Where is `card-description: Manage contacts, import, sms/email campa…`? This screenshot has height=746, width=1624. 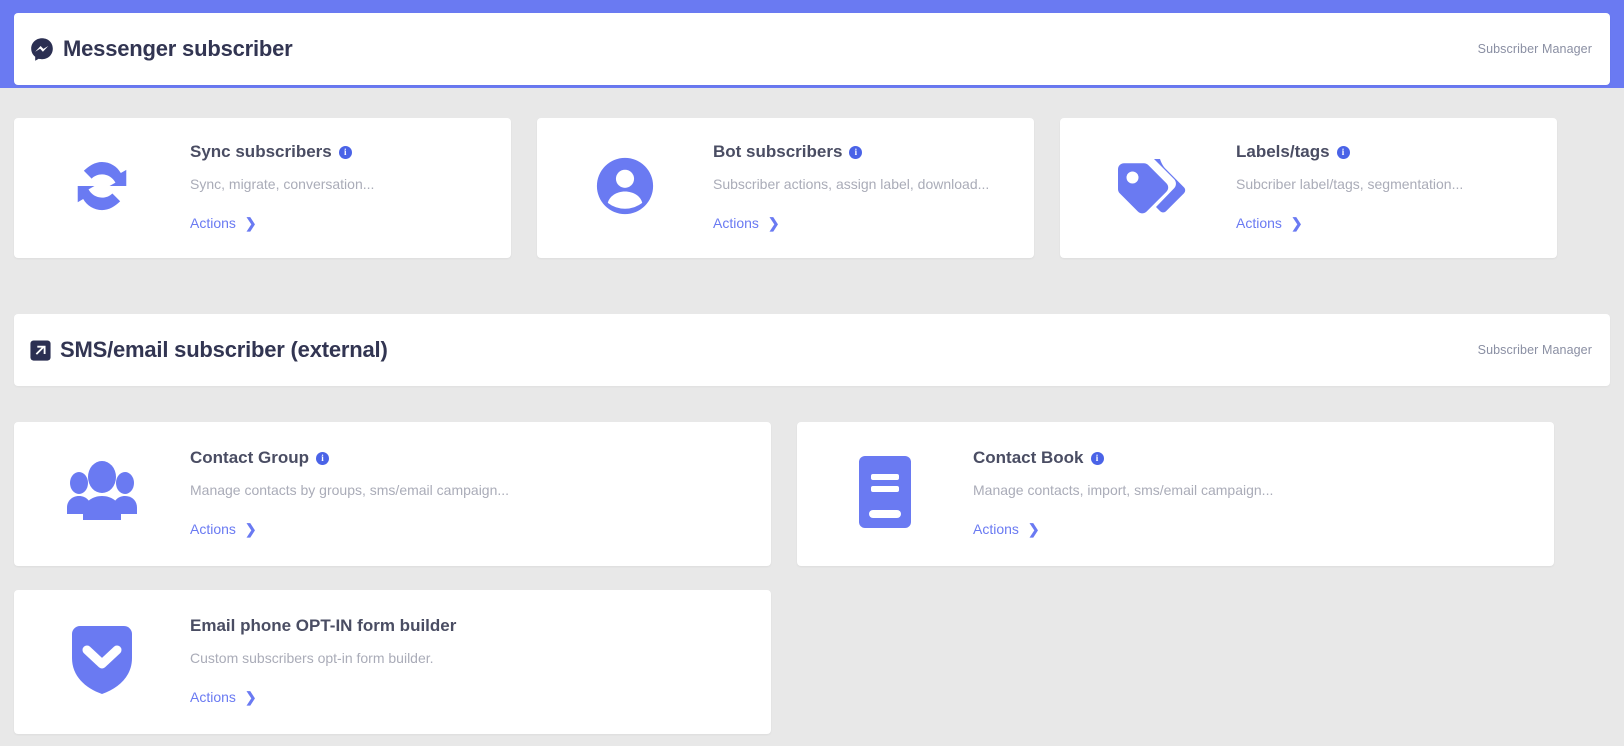 card-description: Manage contacts, import, sms/email campa… is located at coordinates (1123, 490).